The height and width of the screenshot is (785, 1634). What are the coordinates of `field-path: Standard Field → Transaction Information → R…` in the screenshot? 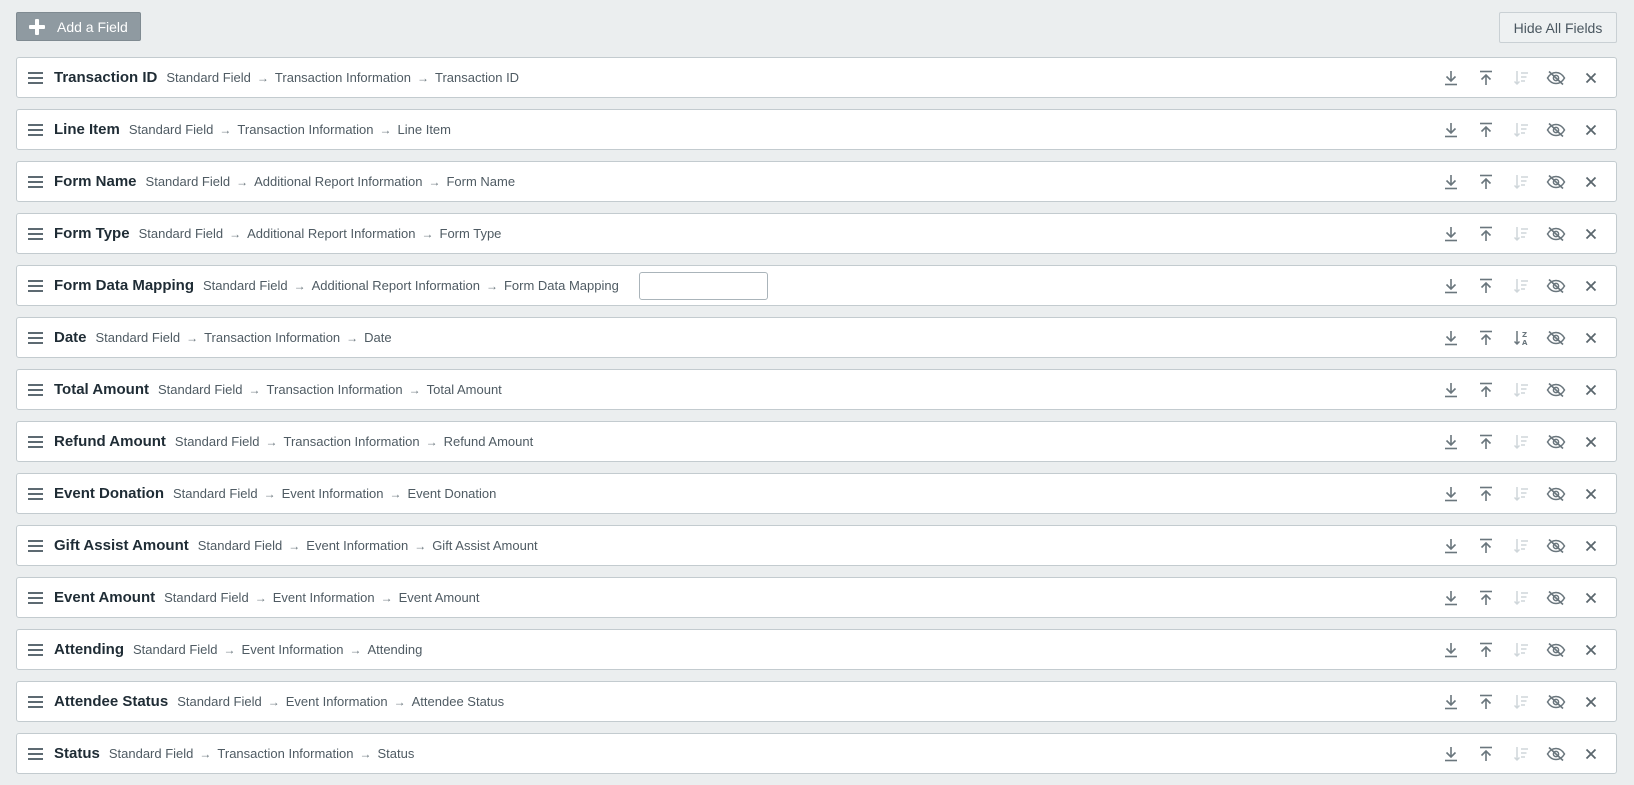 It's located at (354, 441).